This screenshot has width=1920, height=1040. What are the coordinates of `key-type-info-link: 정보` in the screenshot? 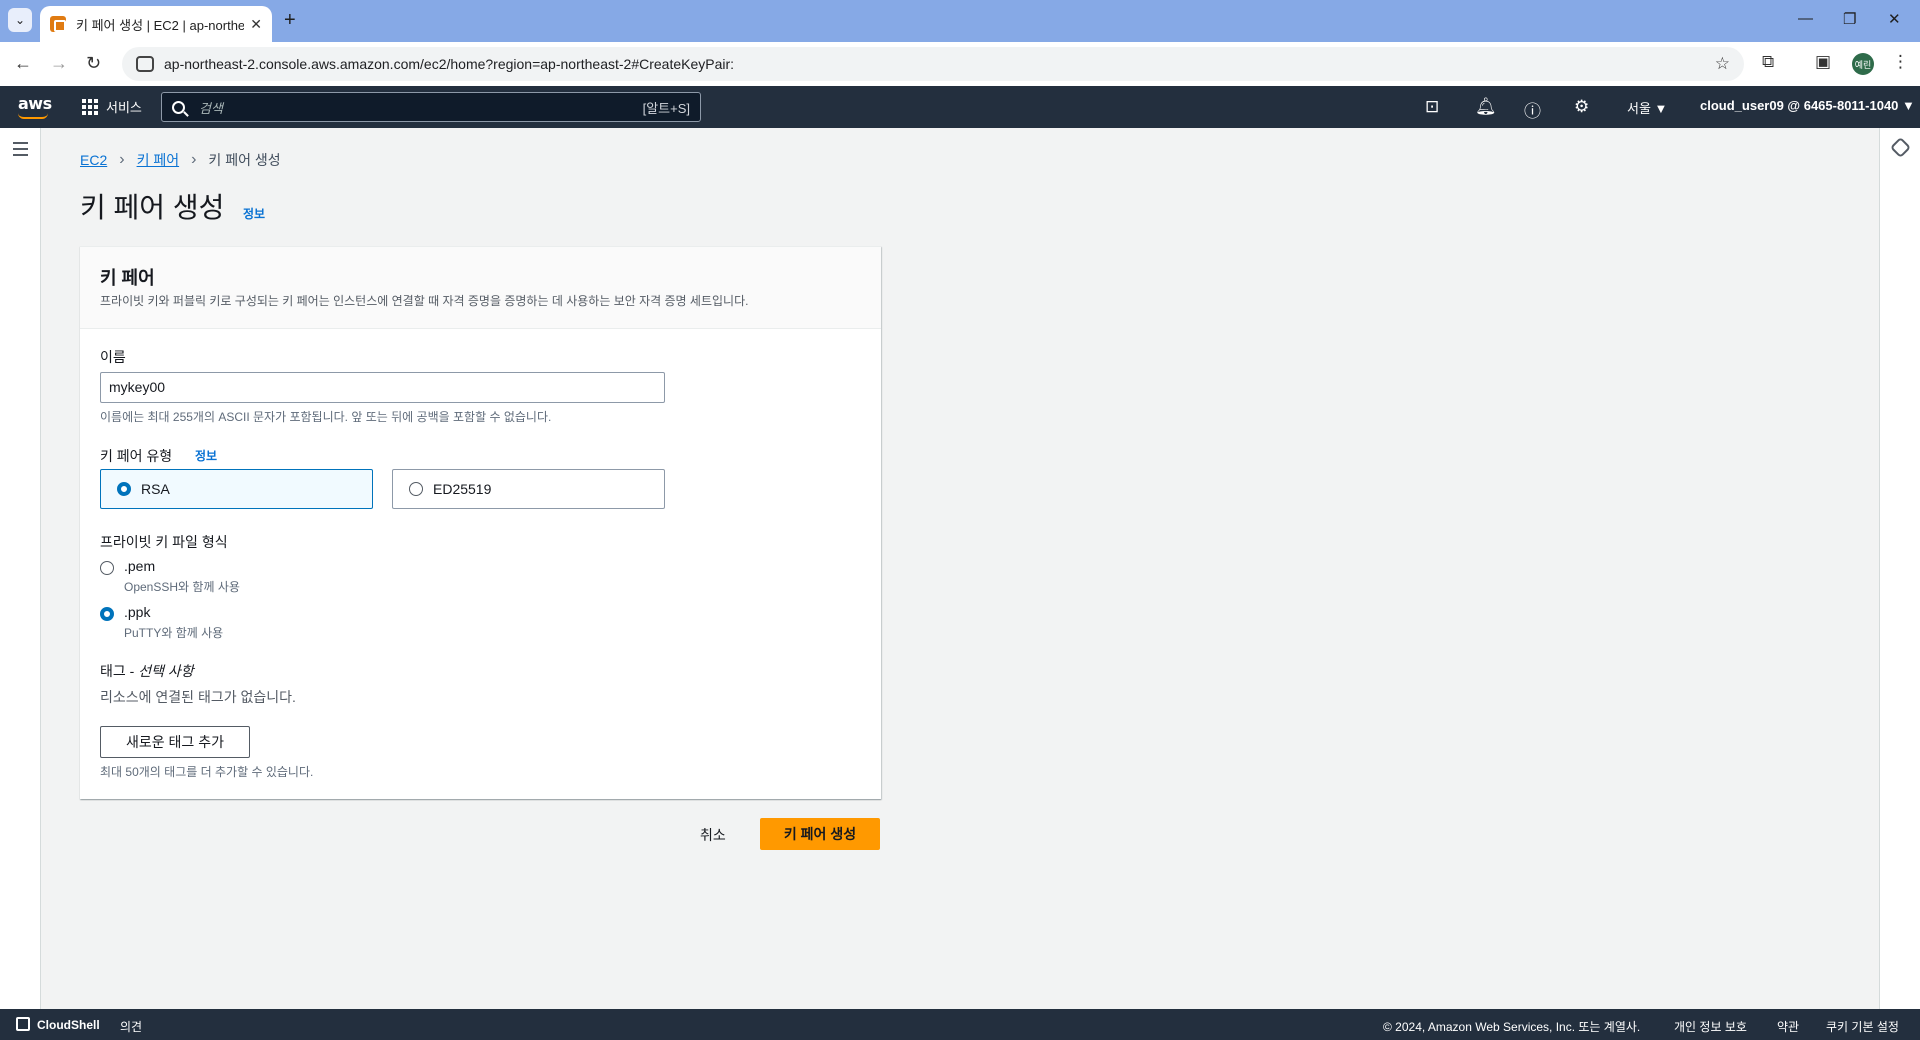 It's located at (206, 455).